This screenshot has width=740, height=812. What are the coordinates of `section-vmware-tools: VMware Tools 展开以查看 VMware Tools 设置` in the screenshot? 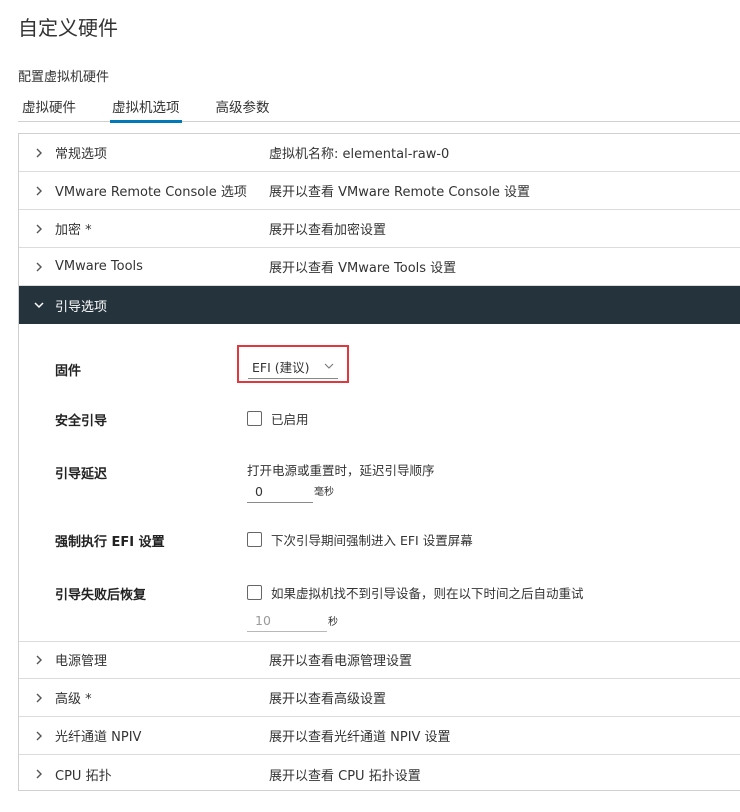 It's located at (379, 267).